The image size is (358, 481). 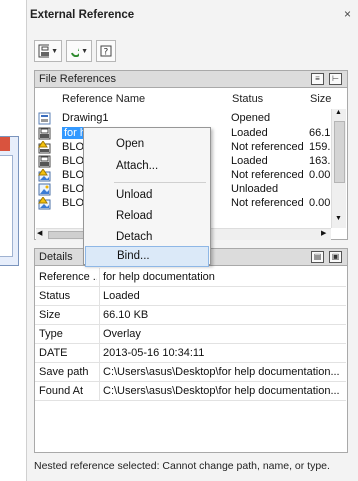 I want to click on reference-status: Opened, so click(x=251, y=118).